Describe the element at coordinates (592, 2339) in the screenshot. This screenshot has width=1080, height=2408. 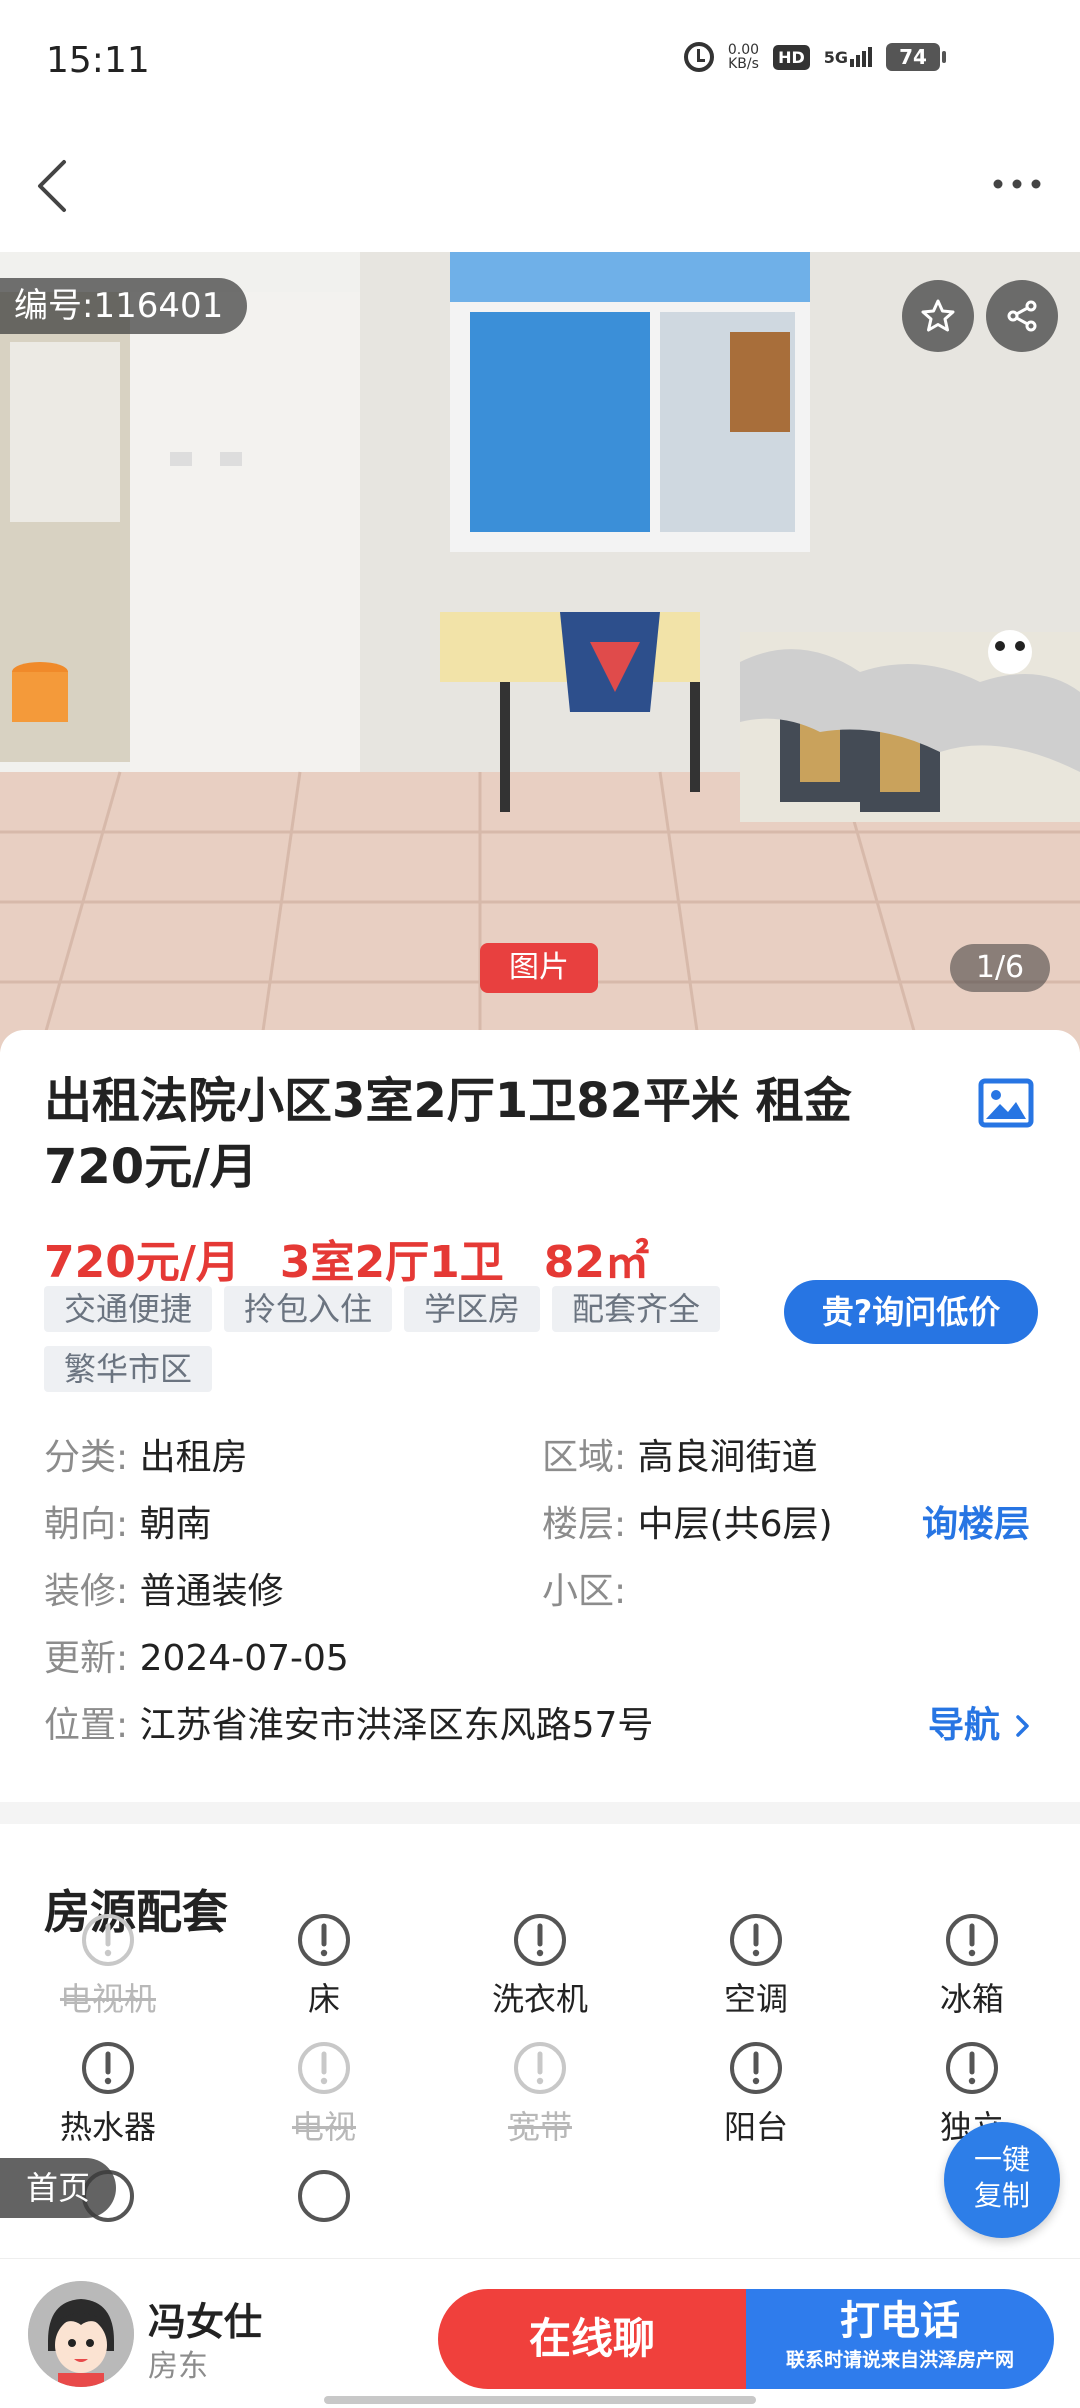
I see `online-chat-button: 在线聊` at that location.